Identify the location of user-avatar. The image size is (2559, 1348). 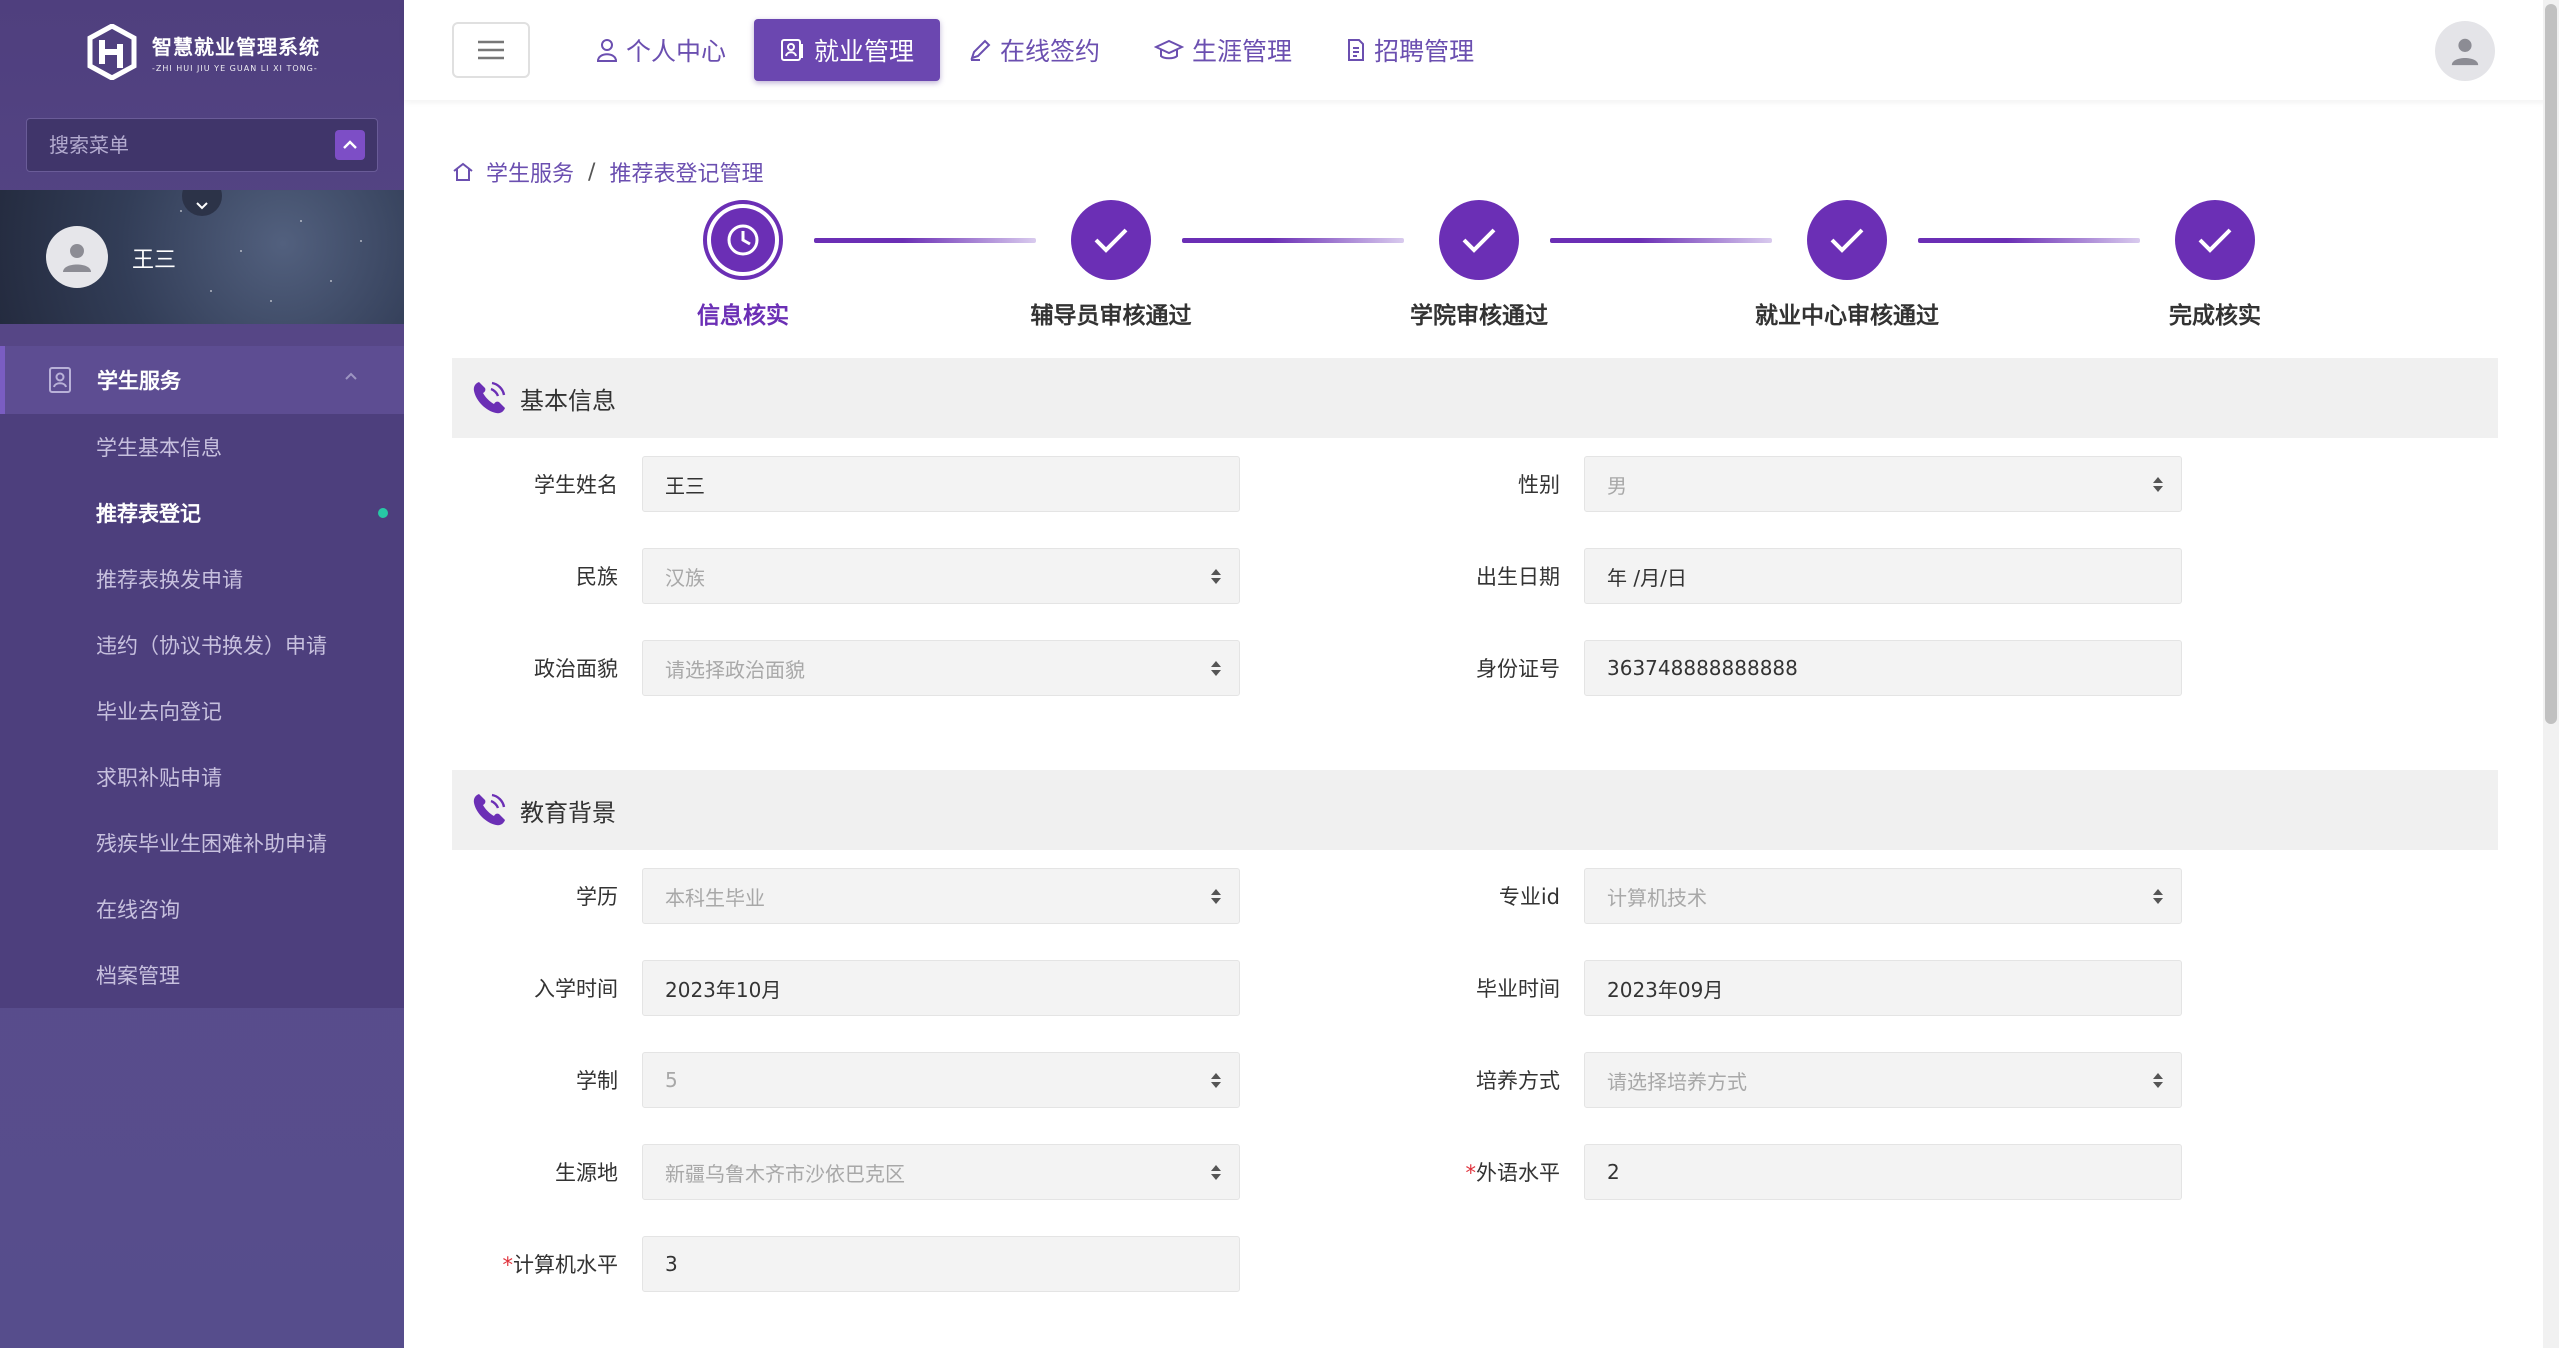
(77, 257).